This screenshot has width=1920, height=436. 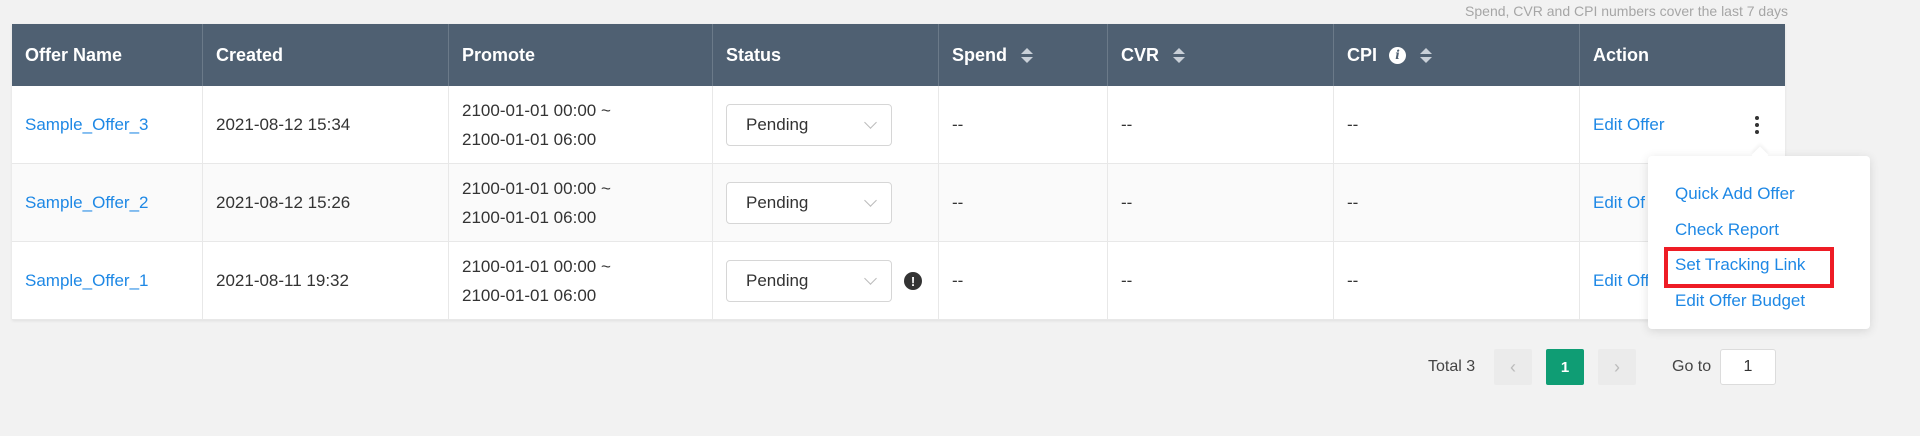 What do you see at coordinates (826, 55) in the screenshot?
I see `col-status: Status` at bounding box center [826, 55].